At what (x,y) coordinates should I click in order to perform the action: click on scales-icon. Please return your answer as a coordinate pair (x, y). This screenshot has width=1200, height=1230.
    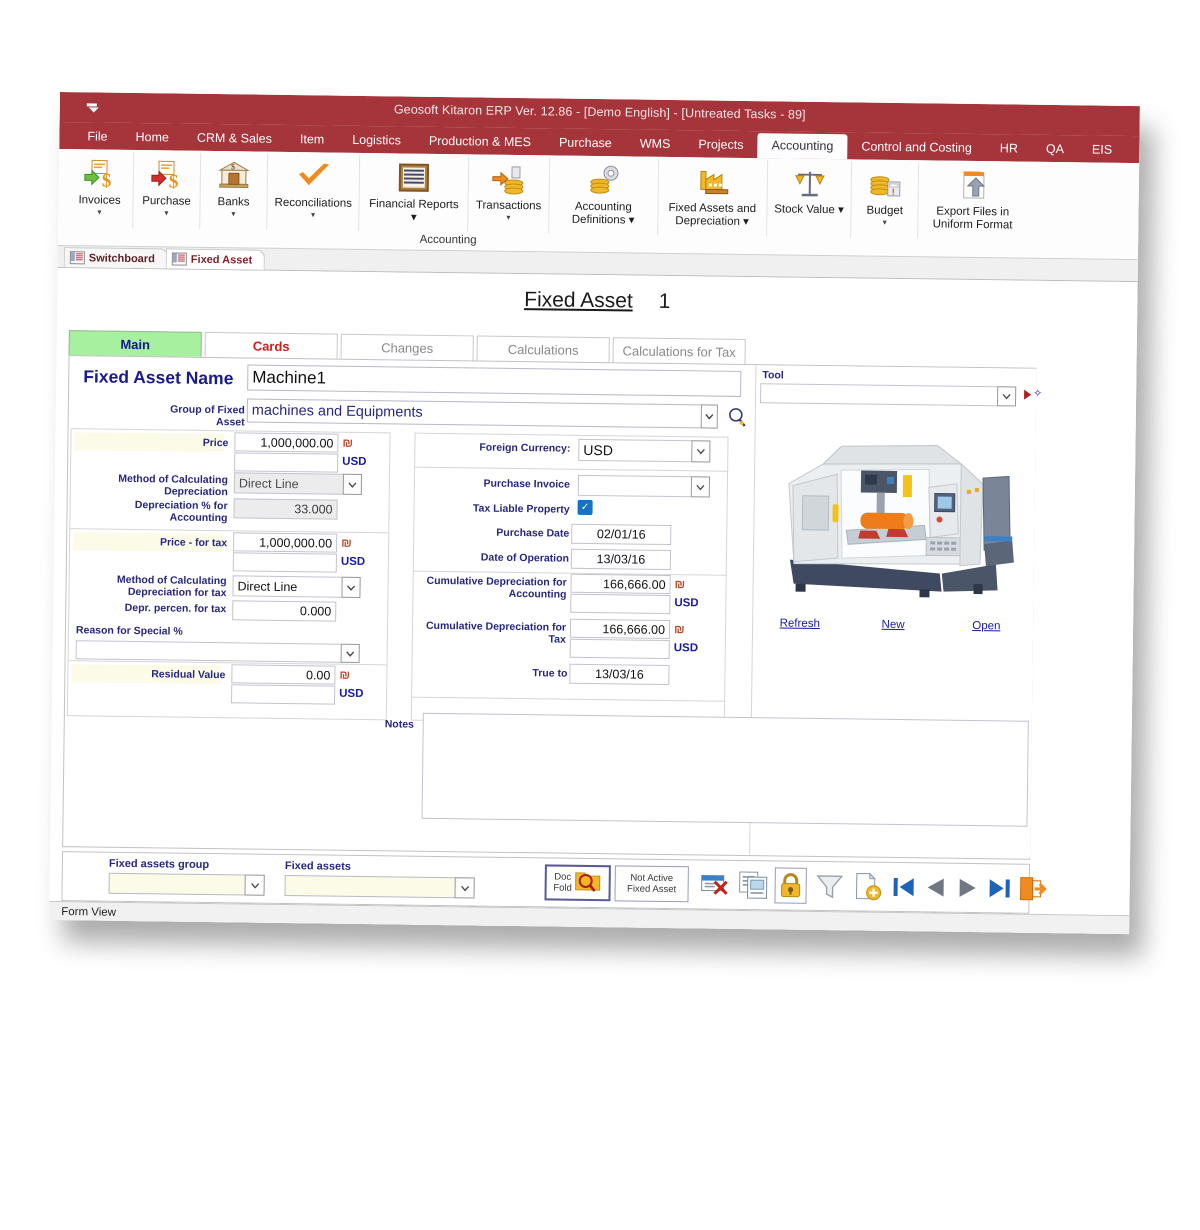
    Looking at the image, I should click on (809, 183).